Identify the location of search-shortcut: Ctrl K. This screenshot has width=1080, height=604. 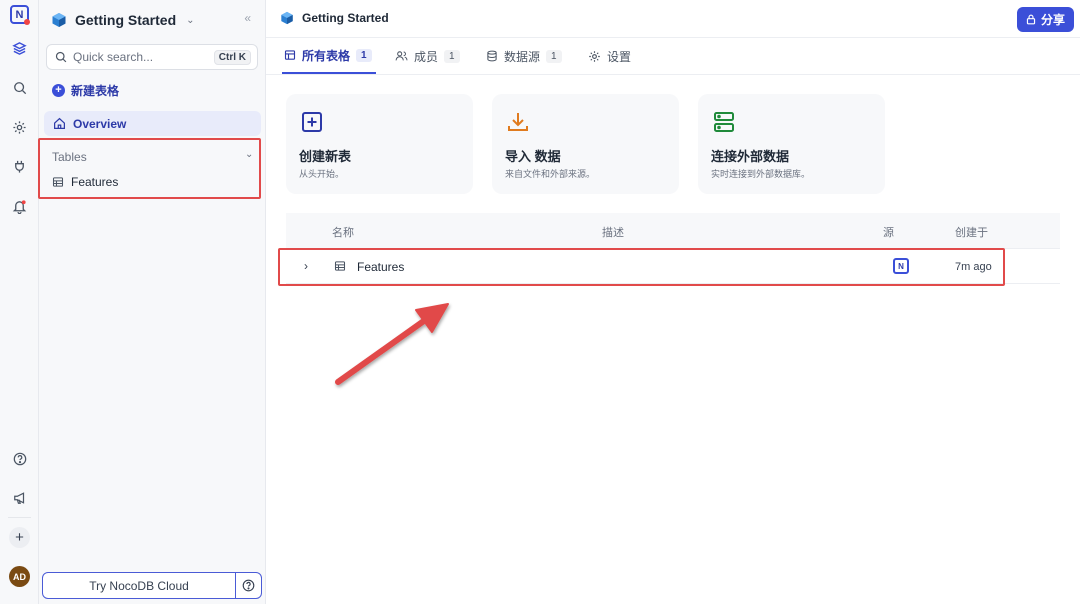
(232, 57).